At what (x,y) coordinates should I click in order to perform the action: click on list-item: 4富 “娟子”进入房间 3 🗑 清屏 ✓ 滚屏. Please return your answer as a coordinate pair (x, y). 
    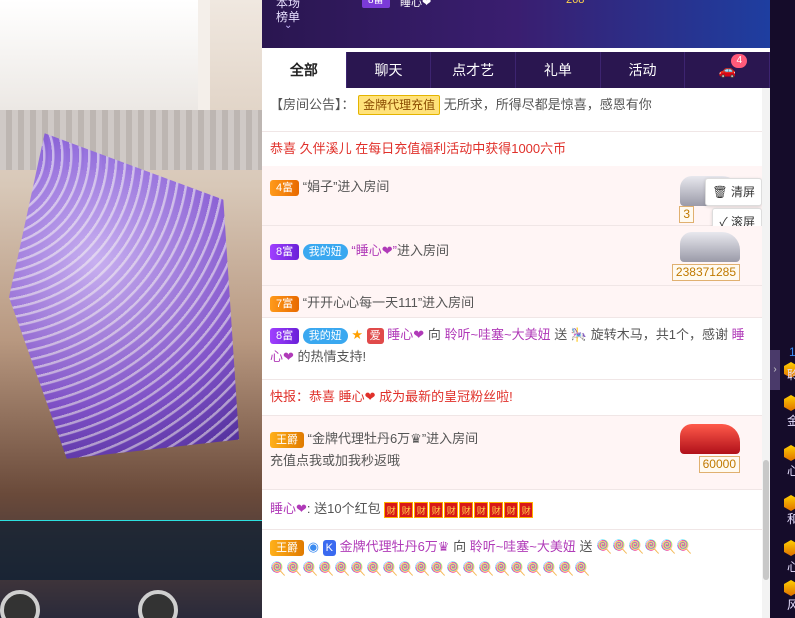
    Looking at the image, I should click on (512, 201).